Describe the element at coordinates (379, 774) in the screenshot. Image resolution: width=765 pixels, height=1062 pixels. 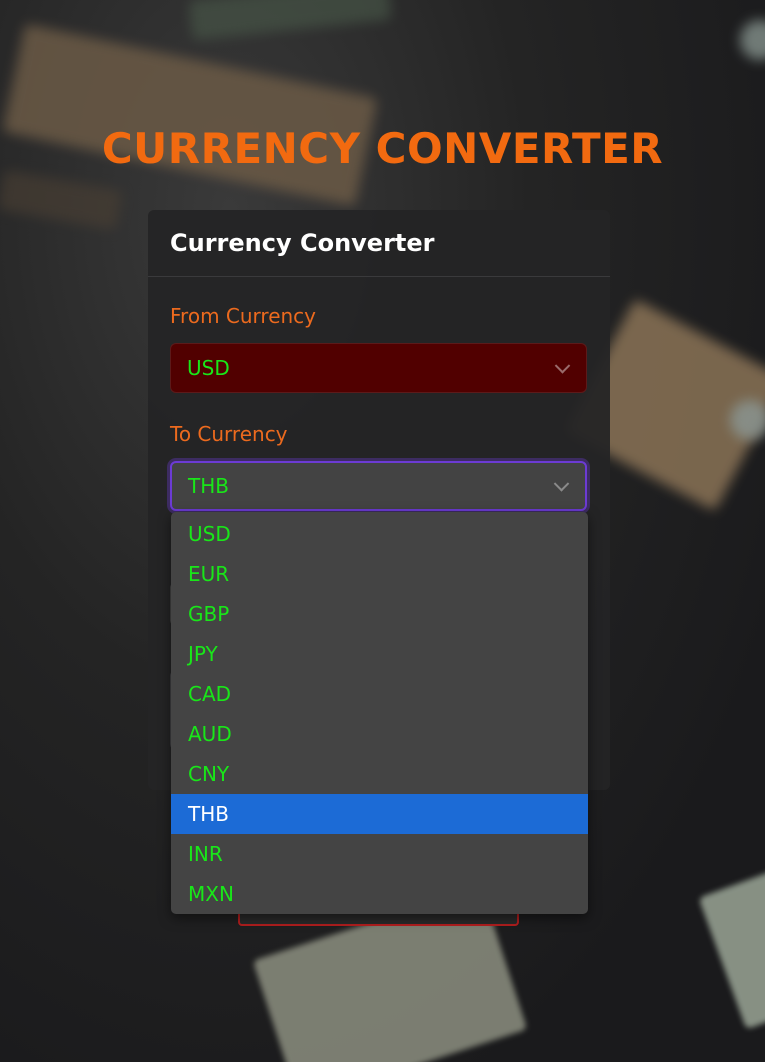
I see `dropdown-option-cny: CNY` at that location.